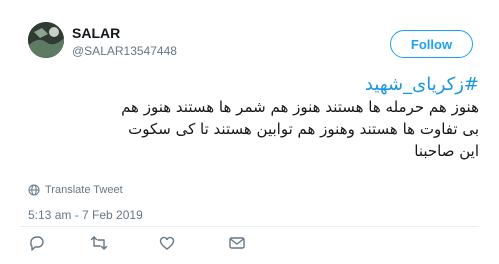 This screenshot has height=264, width=499. Describe the element at coordinates (167, 243) in the screenshot. I see `heart-icon` at that location.